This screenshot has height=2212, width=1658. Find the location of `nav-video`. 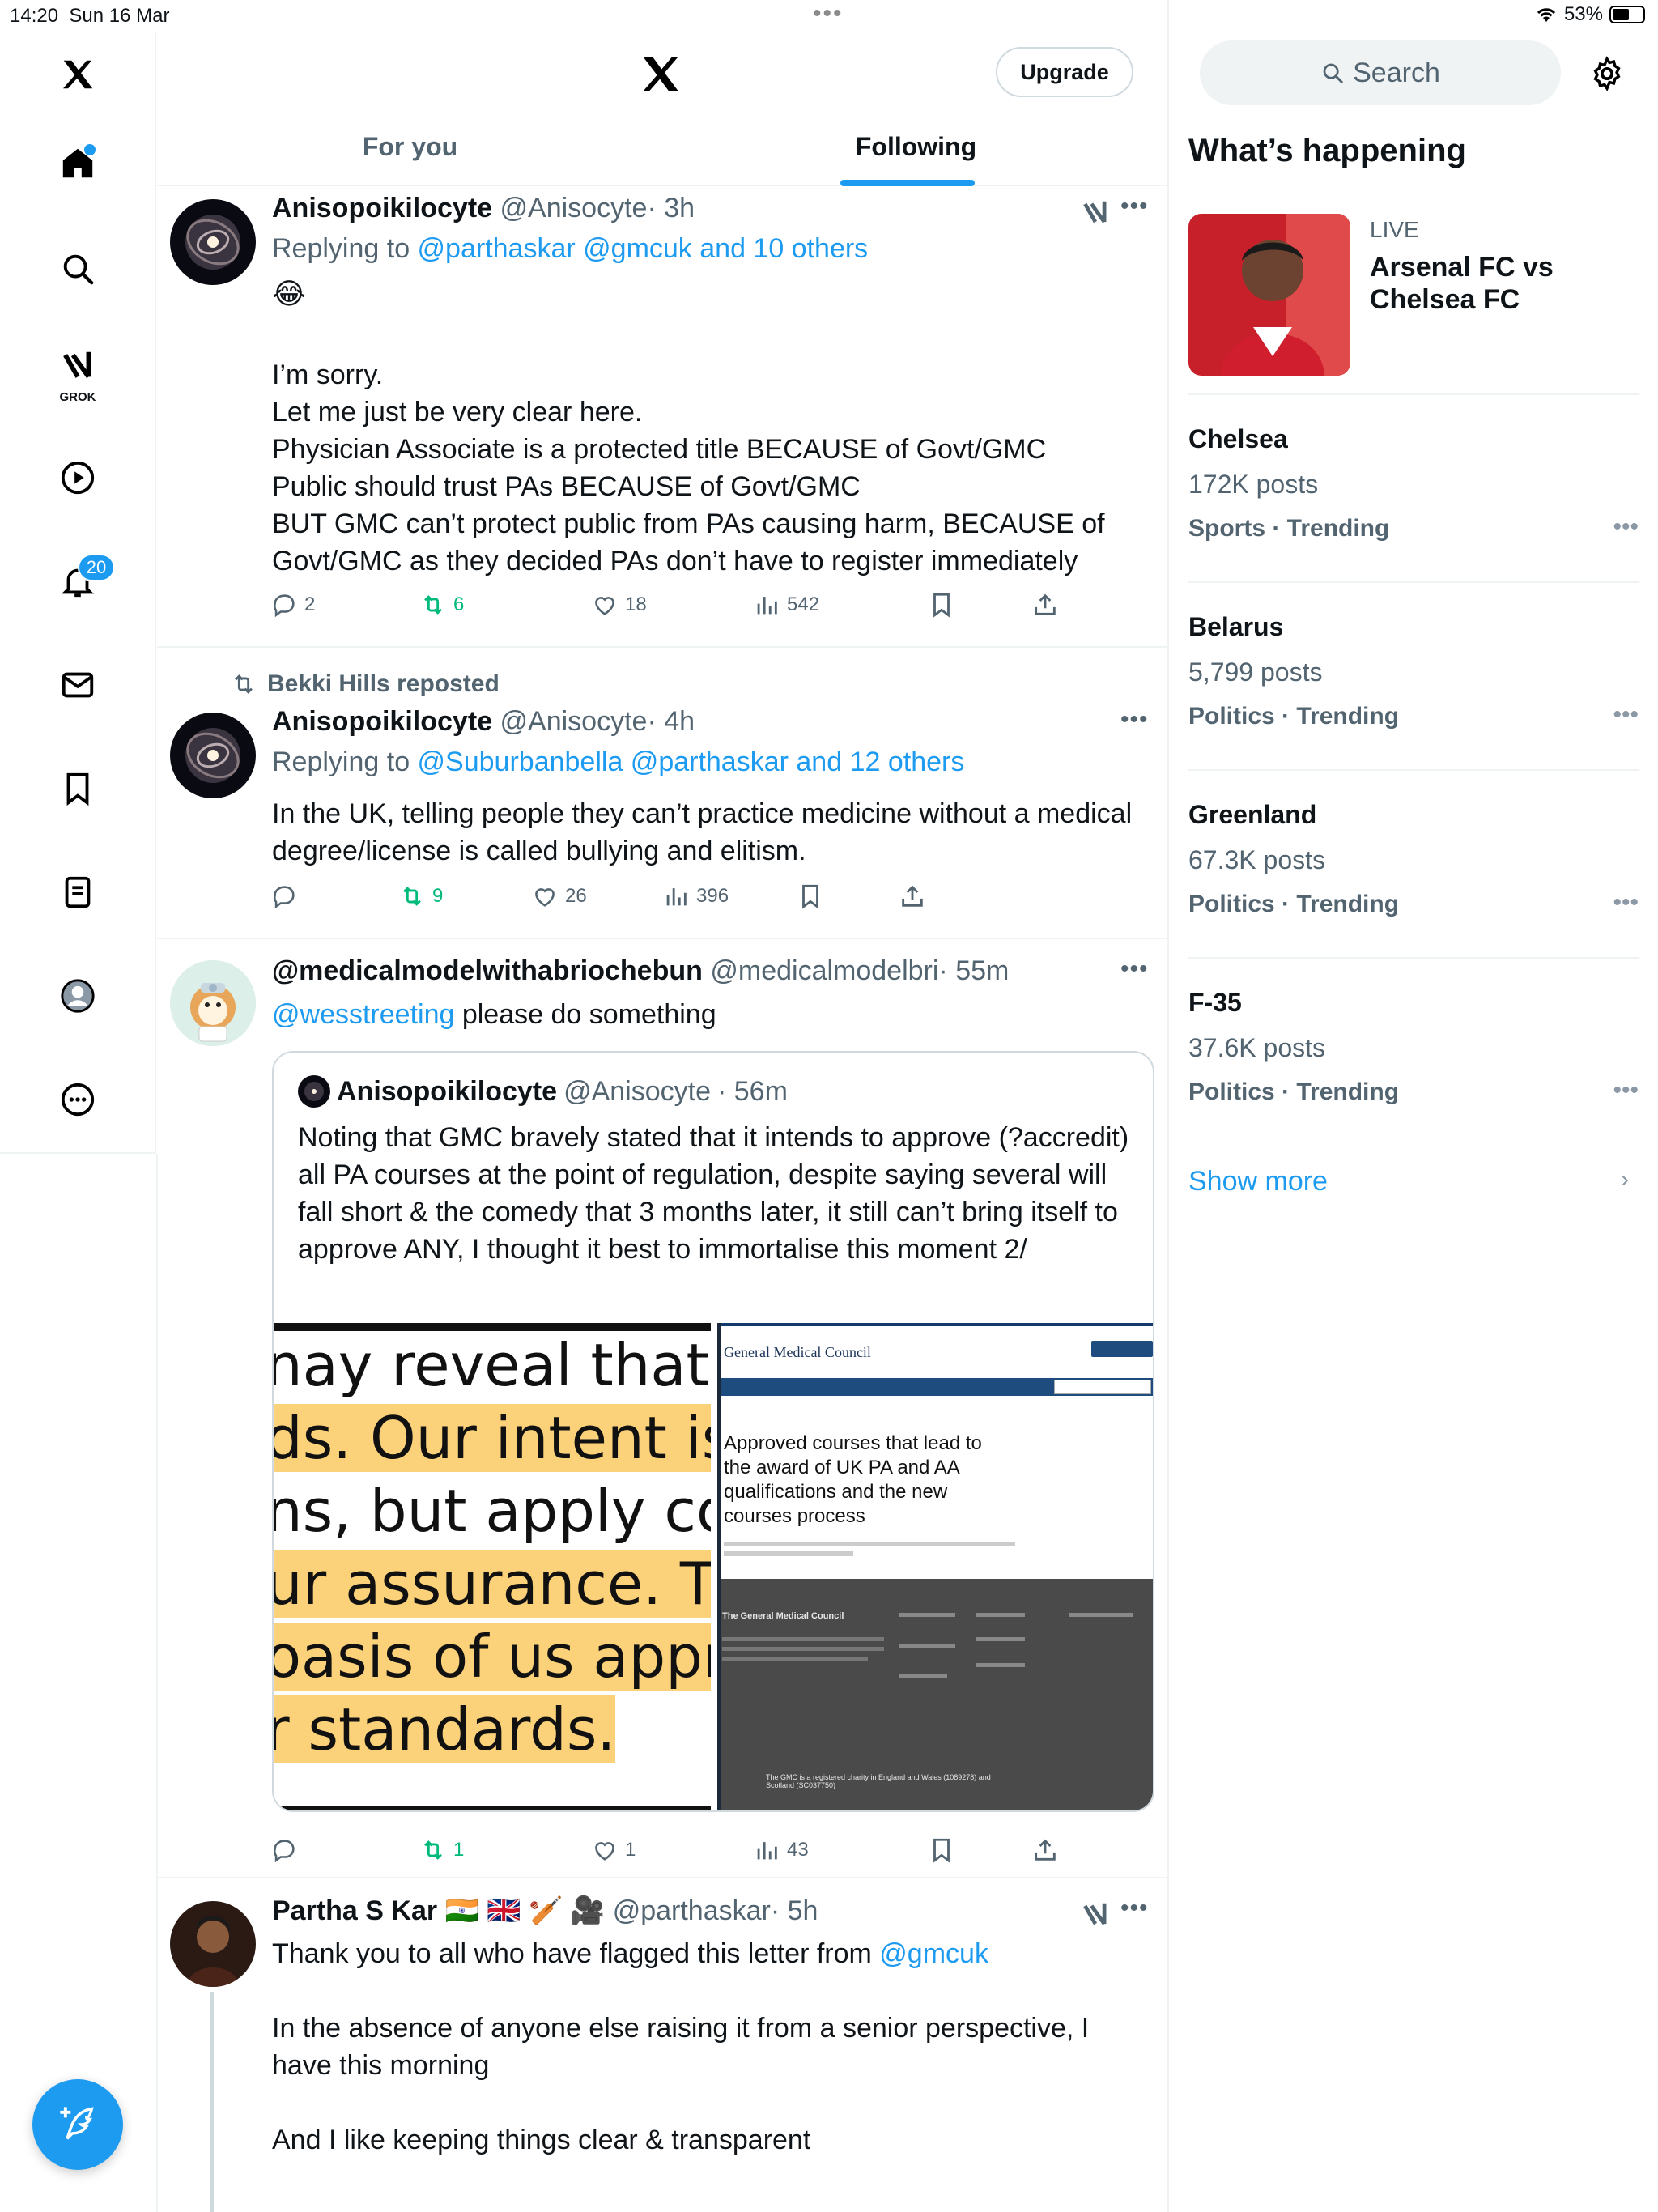

nav-video is located at coordinates (77, 477).